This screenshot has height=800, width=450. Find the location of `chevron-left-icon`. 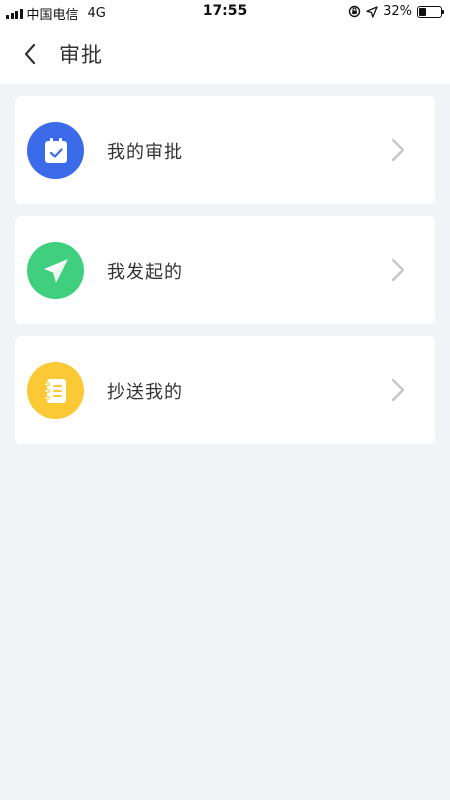

chevron-left-icon is located at coordinates (30, 54).